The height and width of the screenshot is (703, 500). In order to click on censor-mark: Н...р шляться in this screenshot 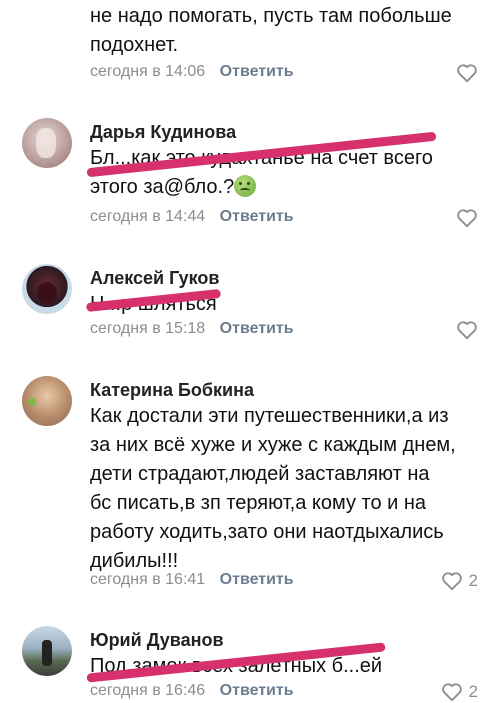, I will do `click(153, 304)`.